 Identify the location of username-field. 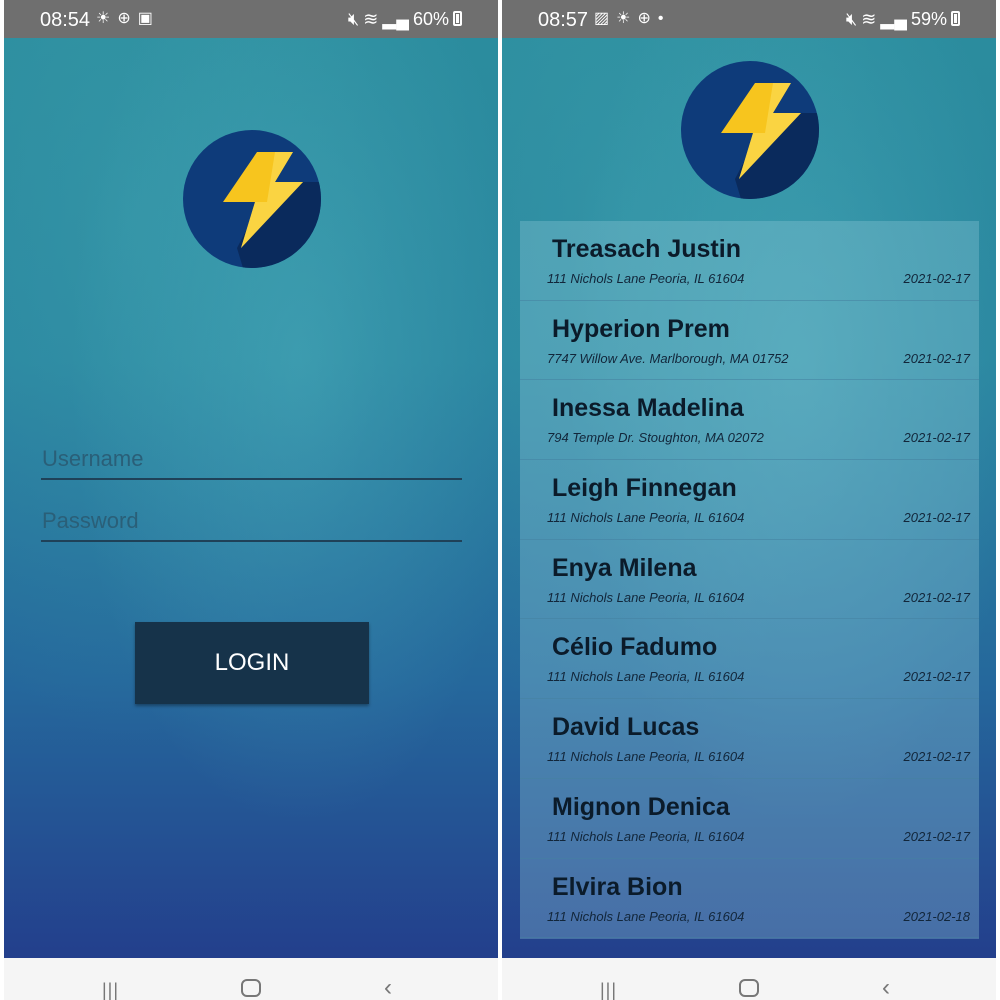
(251, 460).